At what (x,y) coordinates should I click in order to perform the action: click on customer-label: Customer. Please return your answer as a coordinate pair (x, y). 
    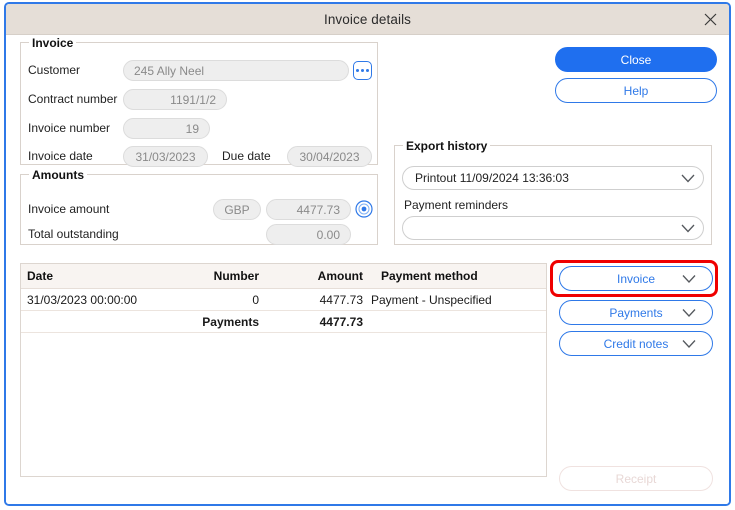
    Looking at the image, I should click on (54, 70).